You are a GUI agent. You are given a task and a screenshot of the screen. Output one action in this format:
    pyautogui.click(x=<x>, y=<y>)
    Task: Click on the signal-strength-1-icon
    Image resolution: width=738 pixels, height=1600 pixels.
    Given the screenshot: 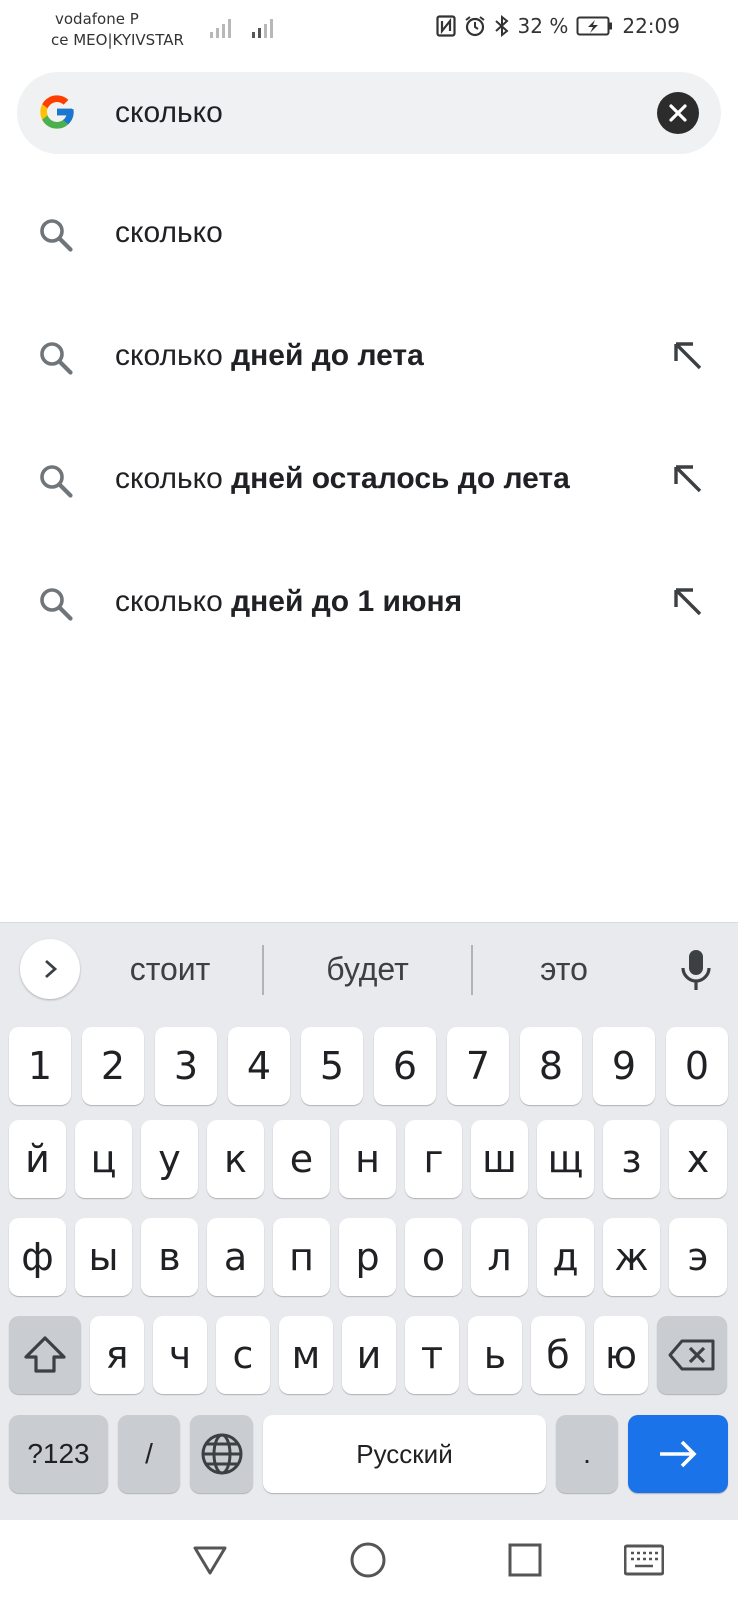 What is the action you would take?
    pyautogui.click(x=223, y=27)
    